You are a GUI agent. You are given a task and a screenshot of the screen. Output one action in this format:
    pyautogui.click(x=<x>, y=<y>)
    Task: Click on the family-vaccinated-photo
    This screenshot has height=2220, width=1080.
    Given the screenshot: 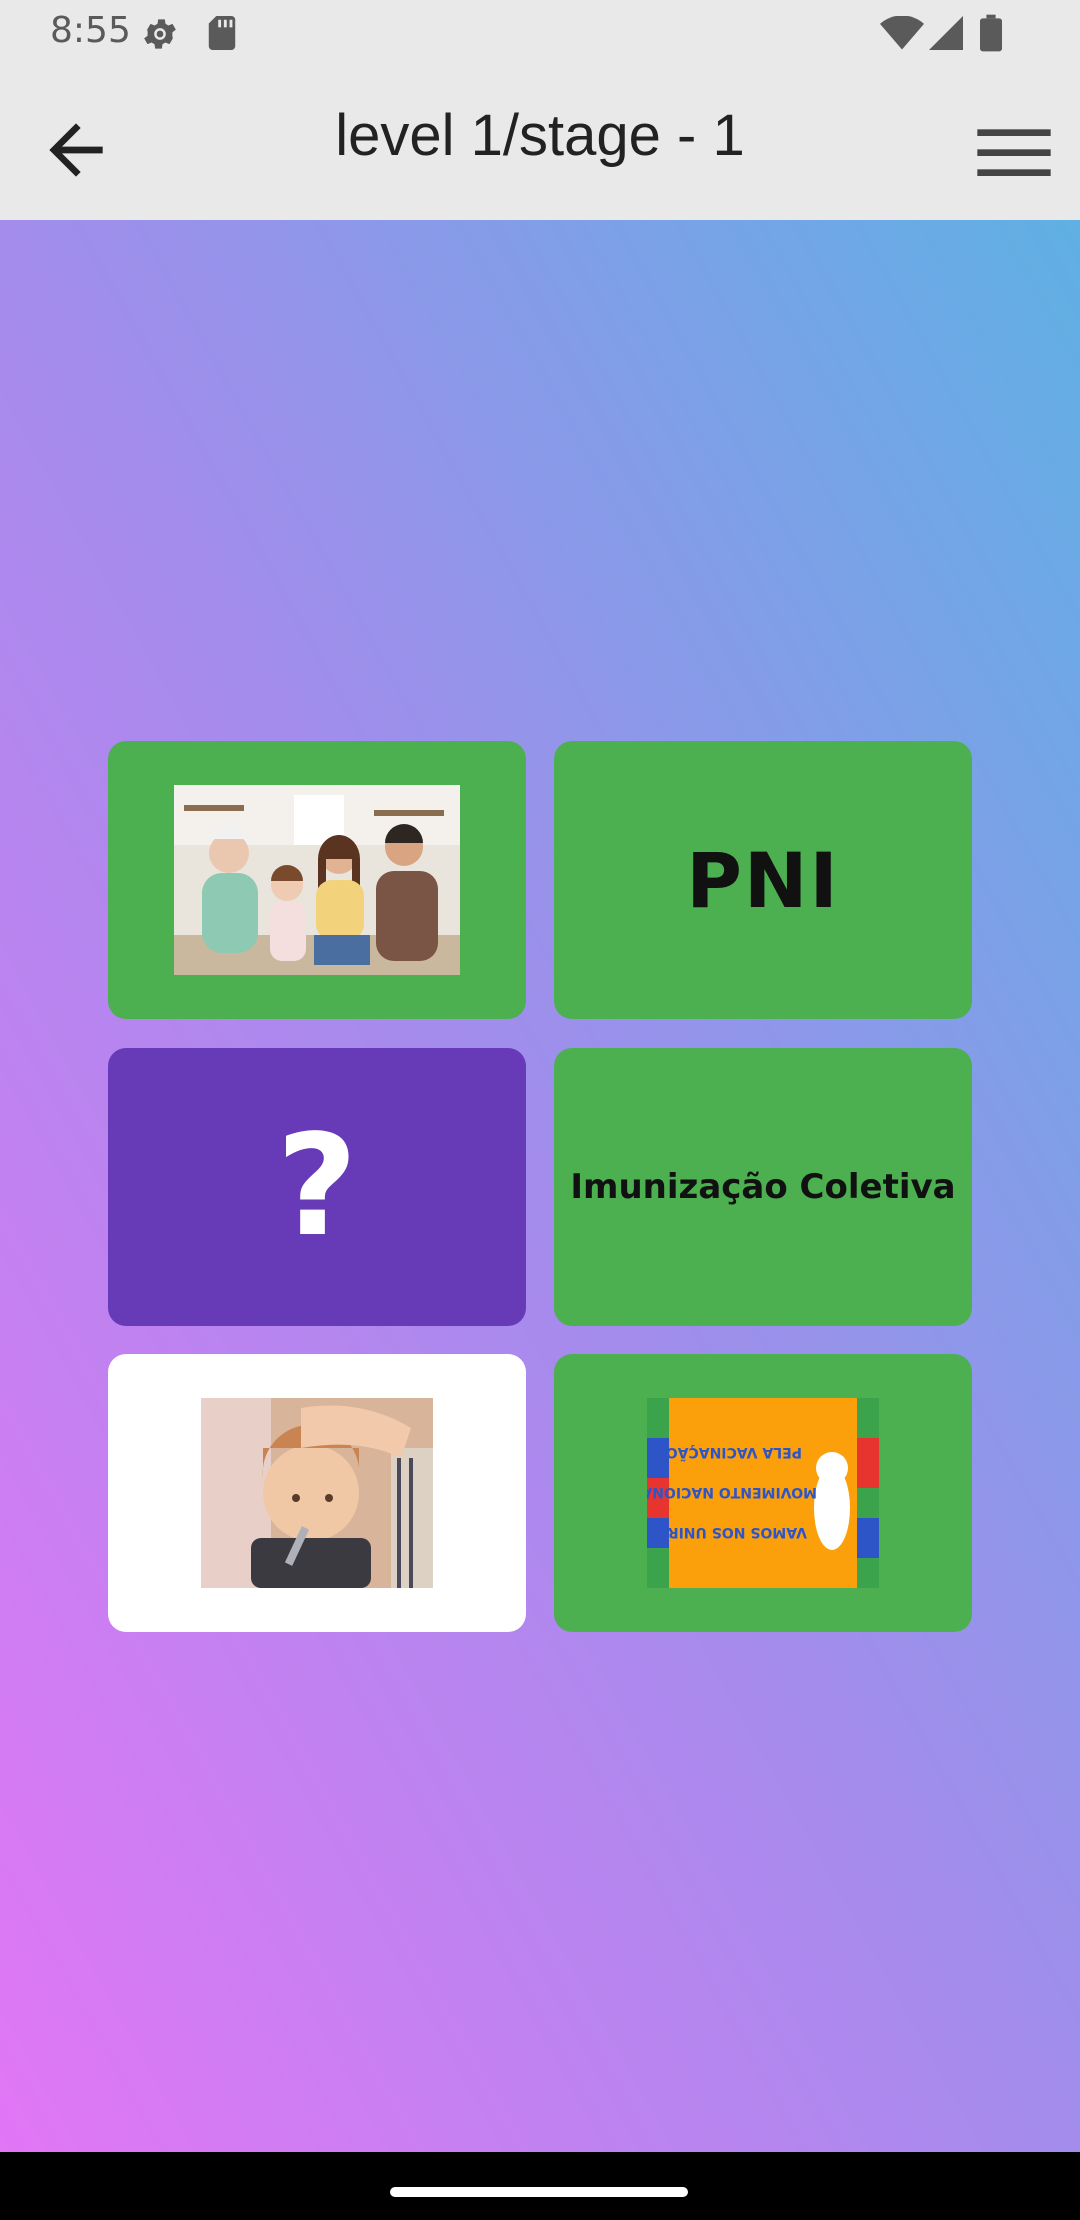 What is the action you would take?
    pyautogui.click(x=317, y=880)
    